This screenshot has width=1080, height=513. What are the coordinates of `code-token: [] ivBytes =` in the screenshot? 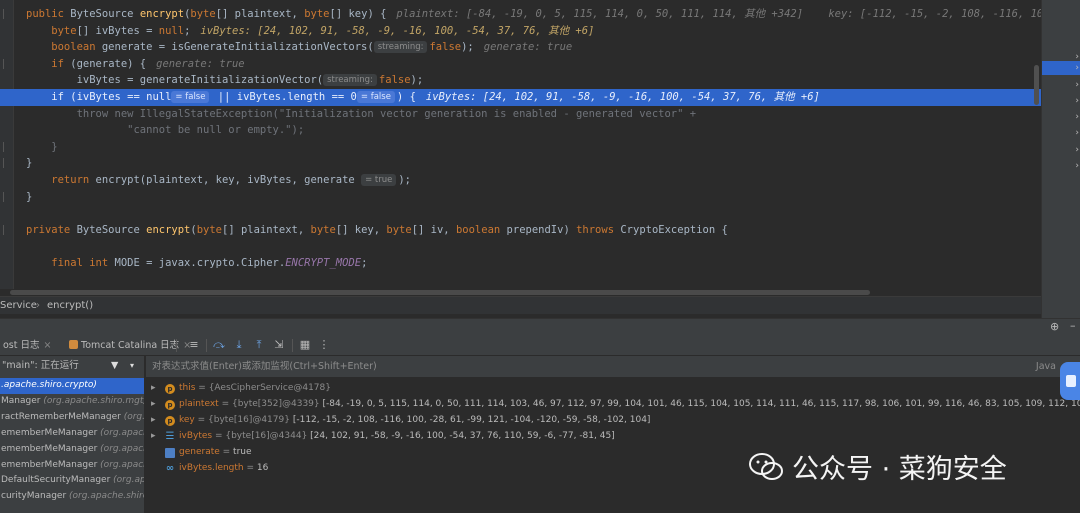 It's located at (117, 30).